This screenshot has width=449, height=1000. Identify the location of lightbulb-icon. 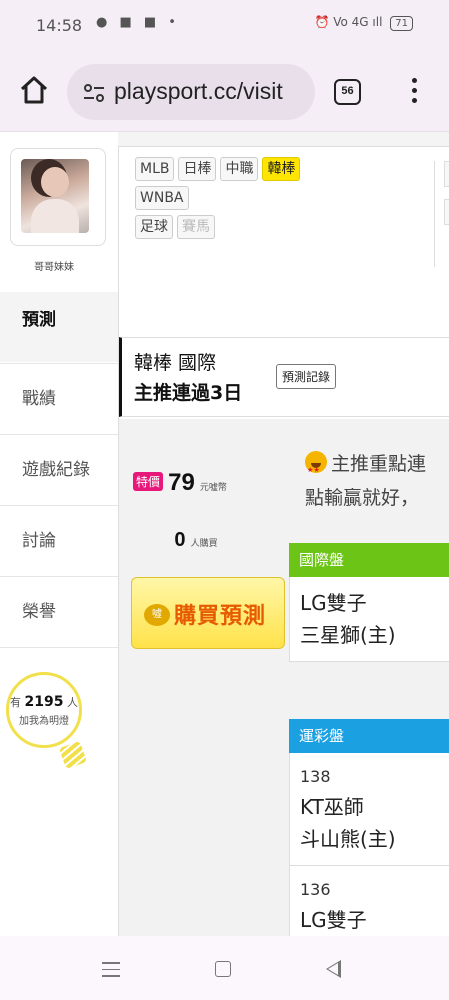
(44, 710).